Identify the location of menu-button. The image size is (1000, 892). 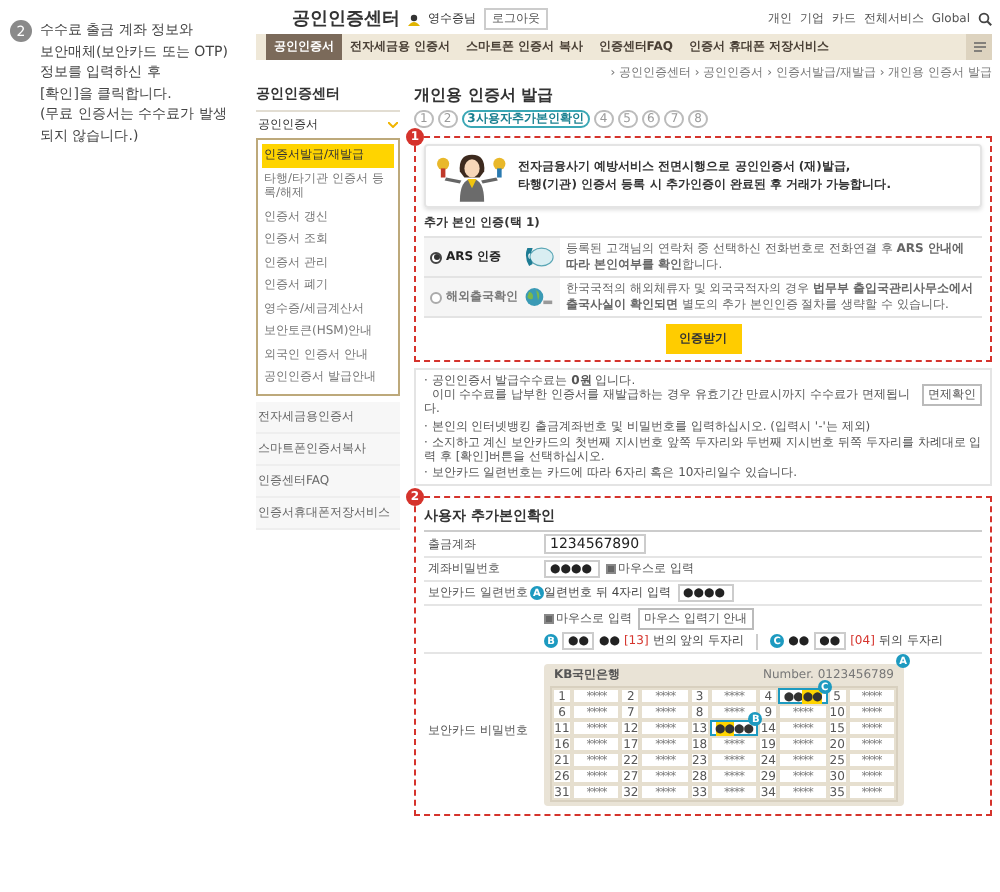
(979, 47).